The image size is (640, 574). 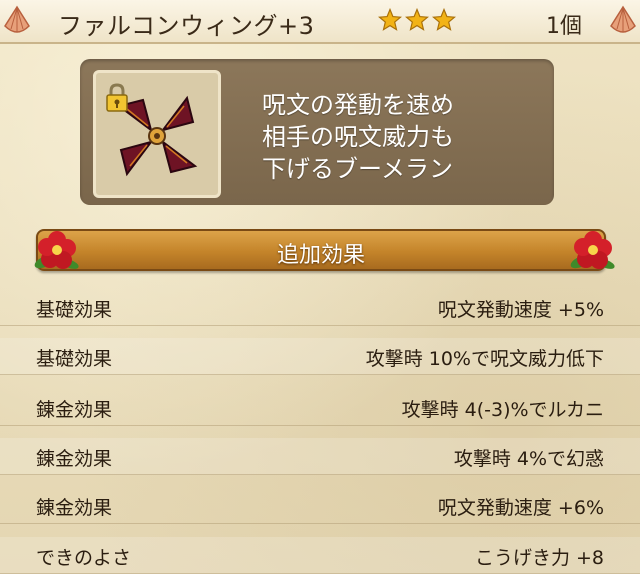 What do you see at coordinates (528, 459) in the screenshot?
I see `effect-value: 攻撃時 4%で幻惑` at bounding box center [528, 459].